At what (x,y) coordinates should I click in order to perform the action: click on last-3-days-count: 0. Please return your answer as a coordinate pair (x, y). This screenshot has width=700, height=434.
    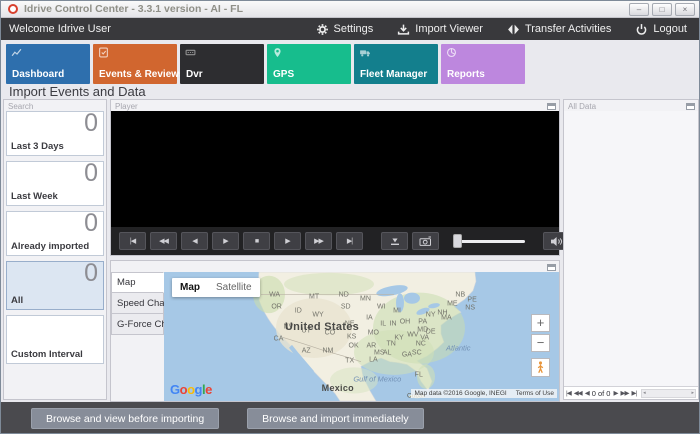
    Looking at the image, I should click on (91, 123).